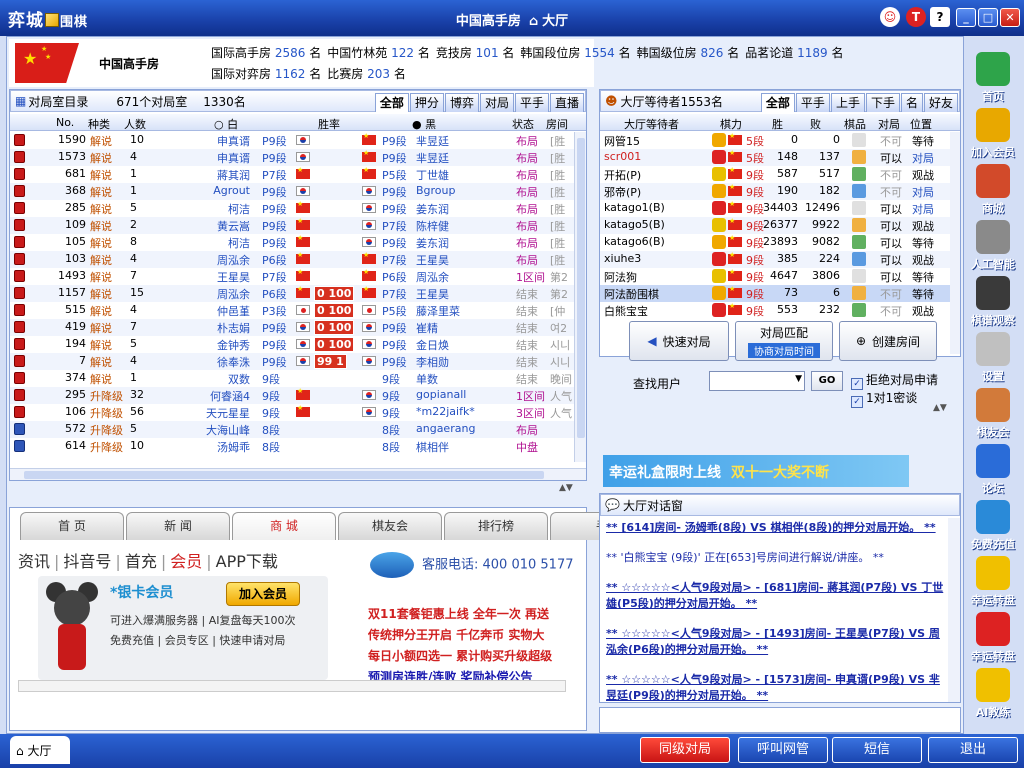 The height and width of the screenshot is (768, 1024). I want to click on room-link: 竞技房 101 名, so click(475, 53).